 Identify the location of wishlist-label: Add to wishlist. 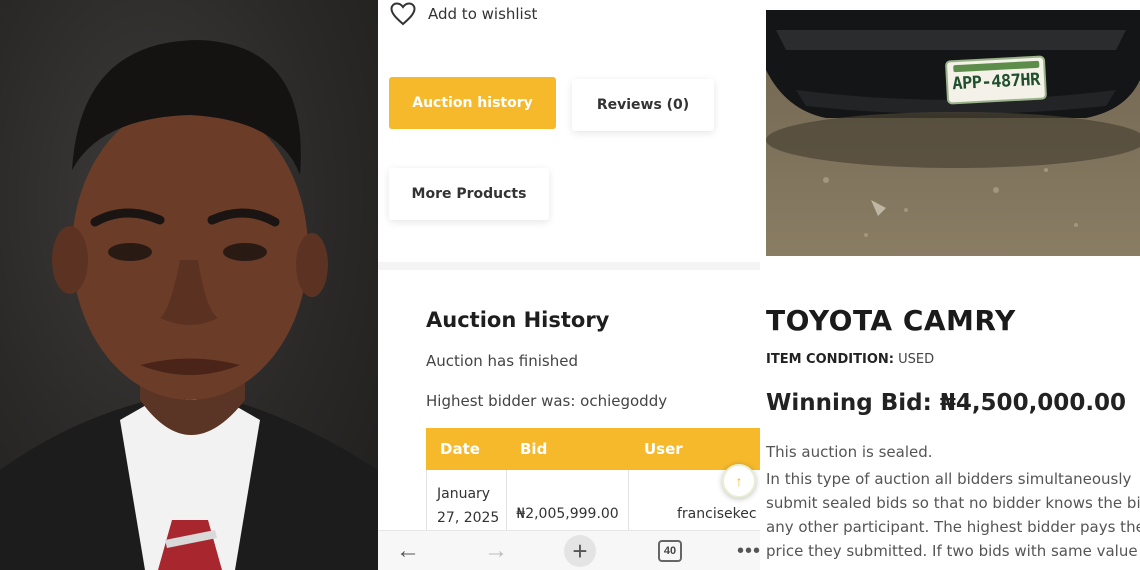
(483, 14).